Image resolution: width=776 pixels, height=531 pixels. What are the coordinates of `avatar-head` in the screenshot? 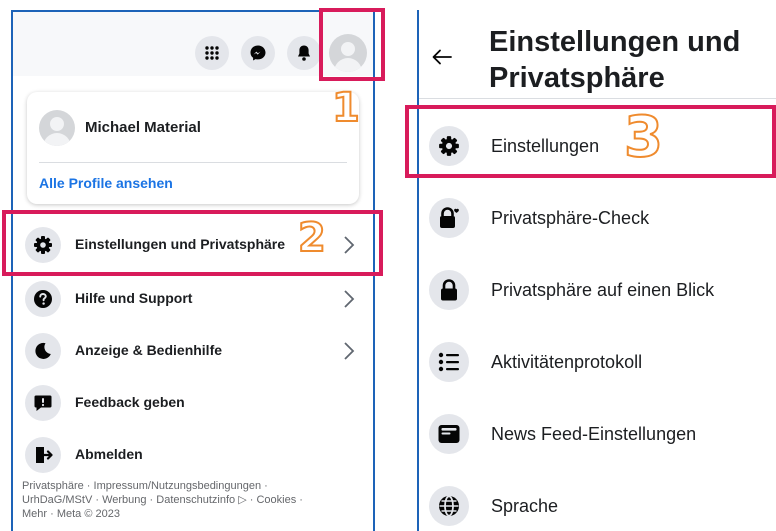 It's located at (57, 124).